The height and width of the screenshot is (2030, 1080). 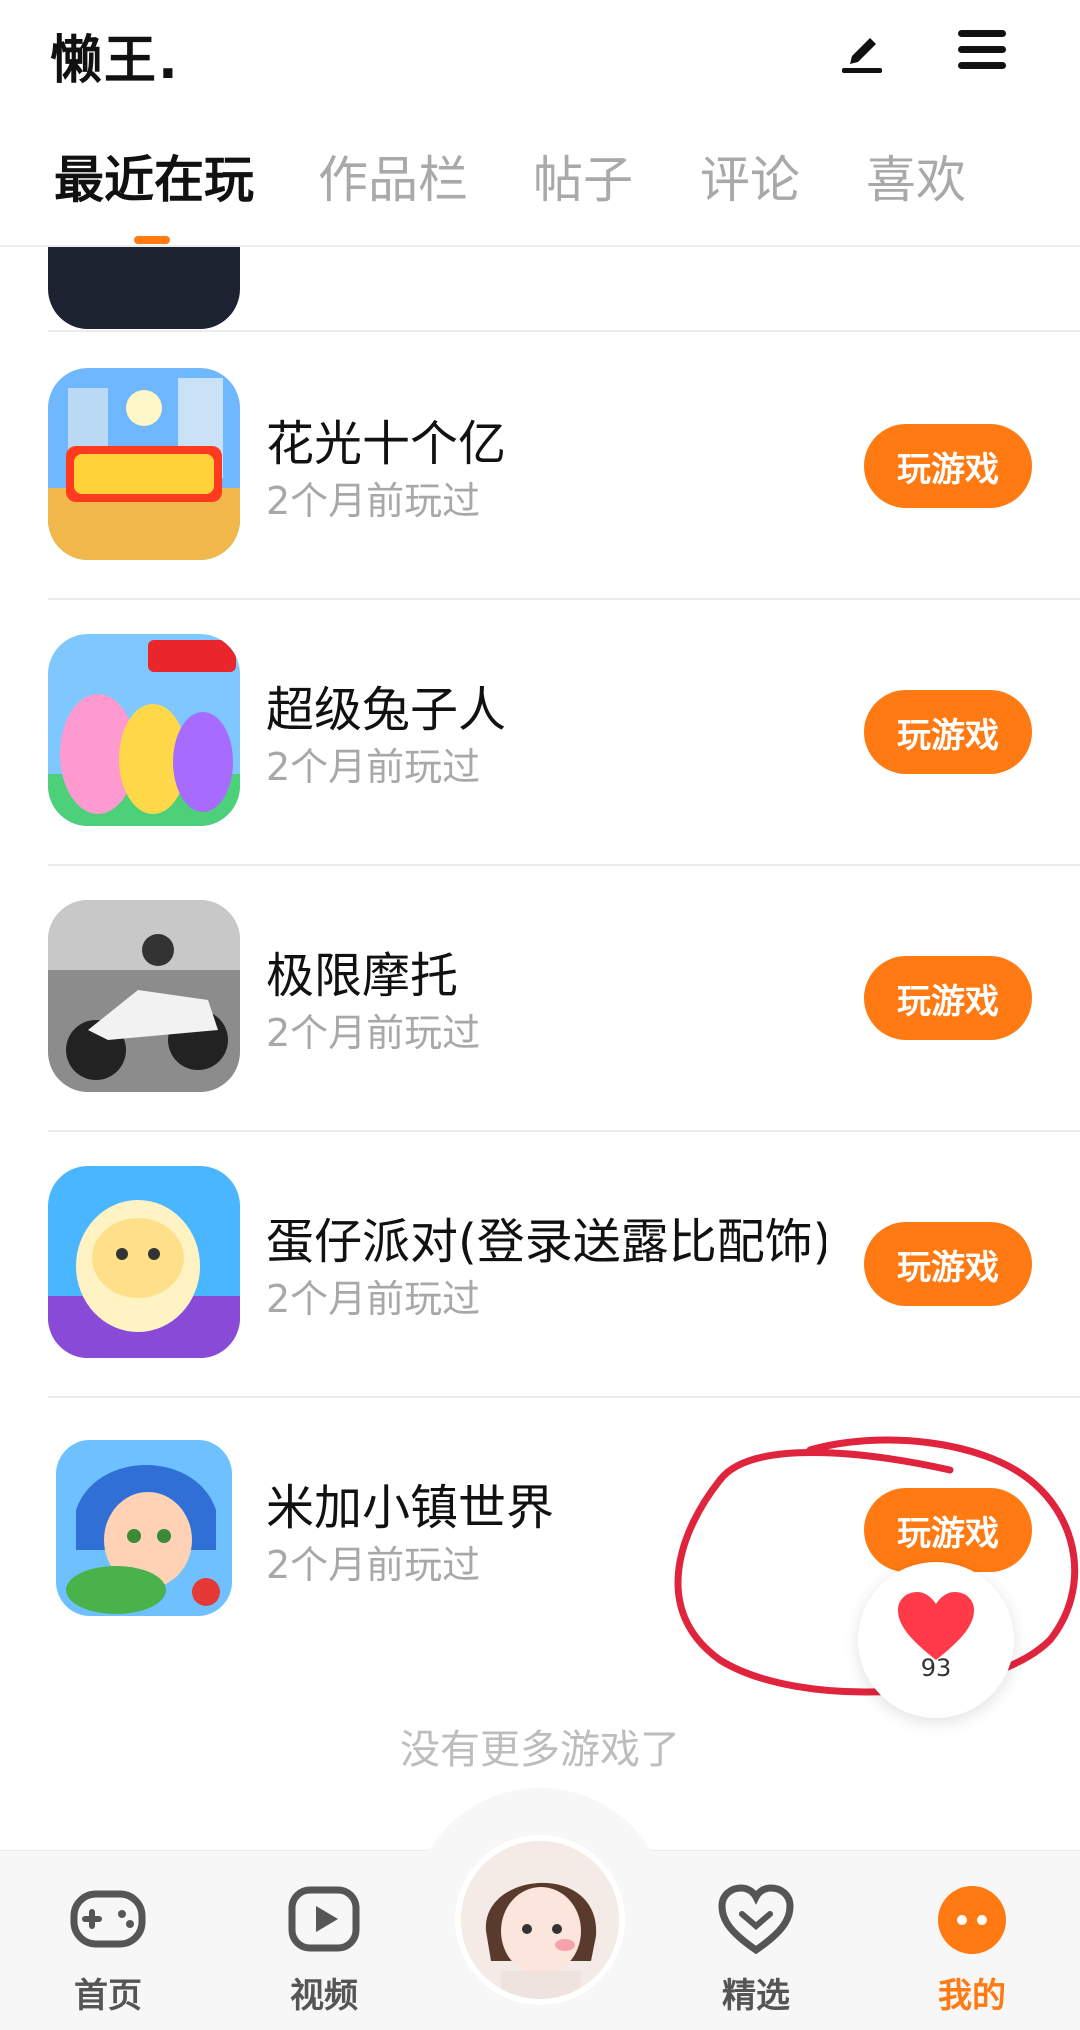 What do you see at coordinates (583, 176) in the screenshot?
I see `tab-posts: 帖子` at bounding box center [583, 176].